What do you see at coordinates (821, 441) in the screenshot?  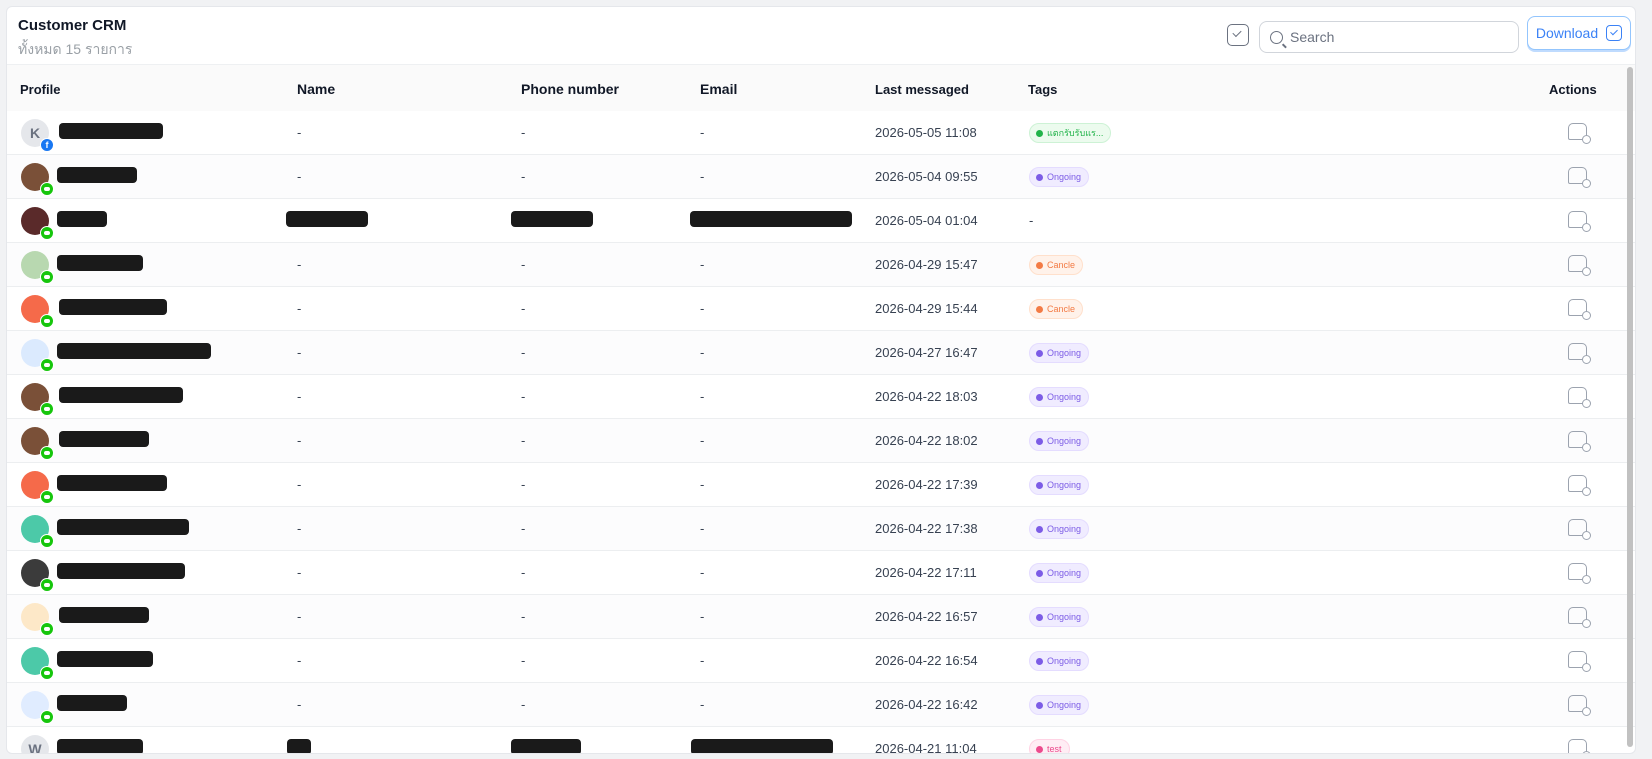 I see `table-row: - - - 2026-04-22 18:02 Ongoing` at bounding box center [821, 441].